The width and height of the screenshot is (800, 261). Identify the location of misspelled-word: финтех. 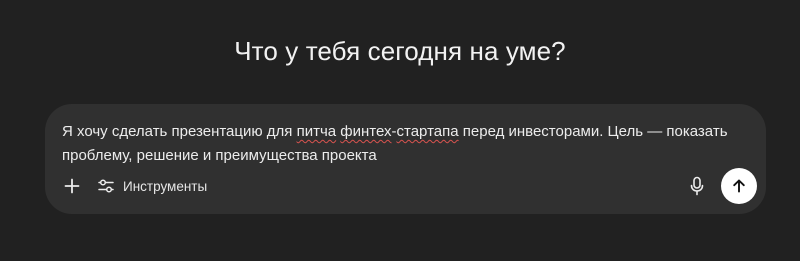
(366, 131).